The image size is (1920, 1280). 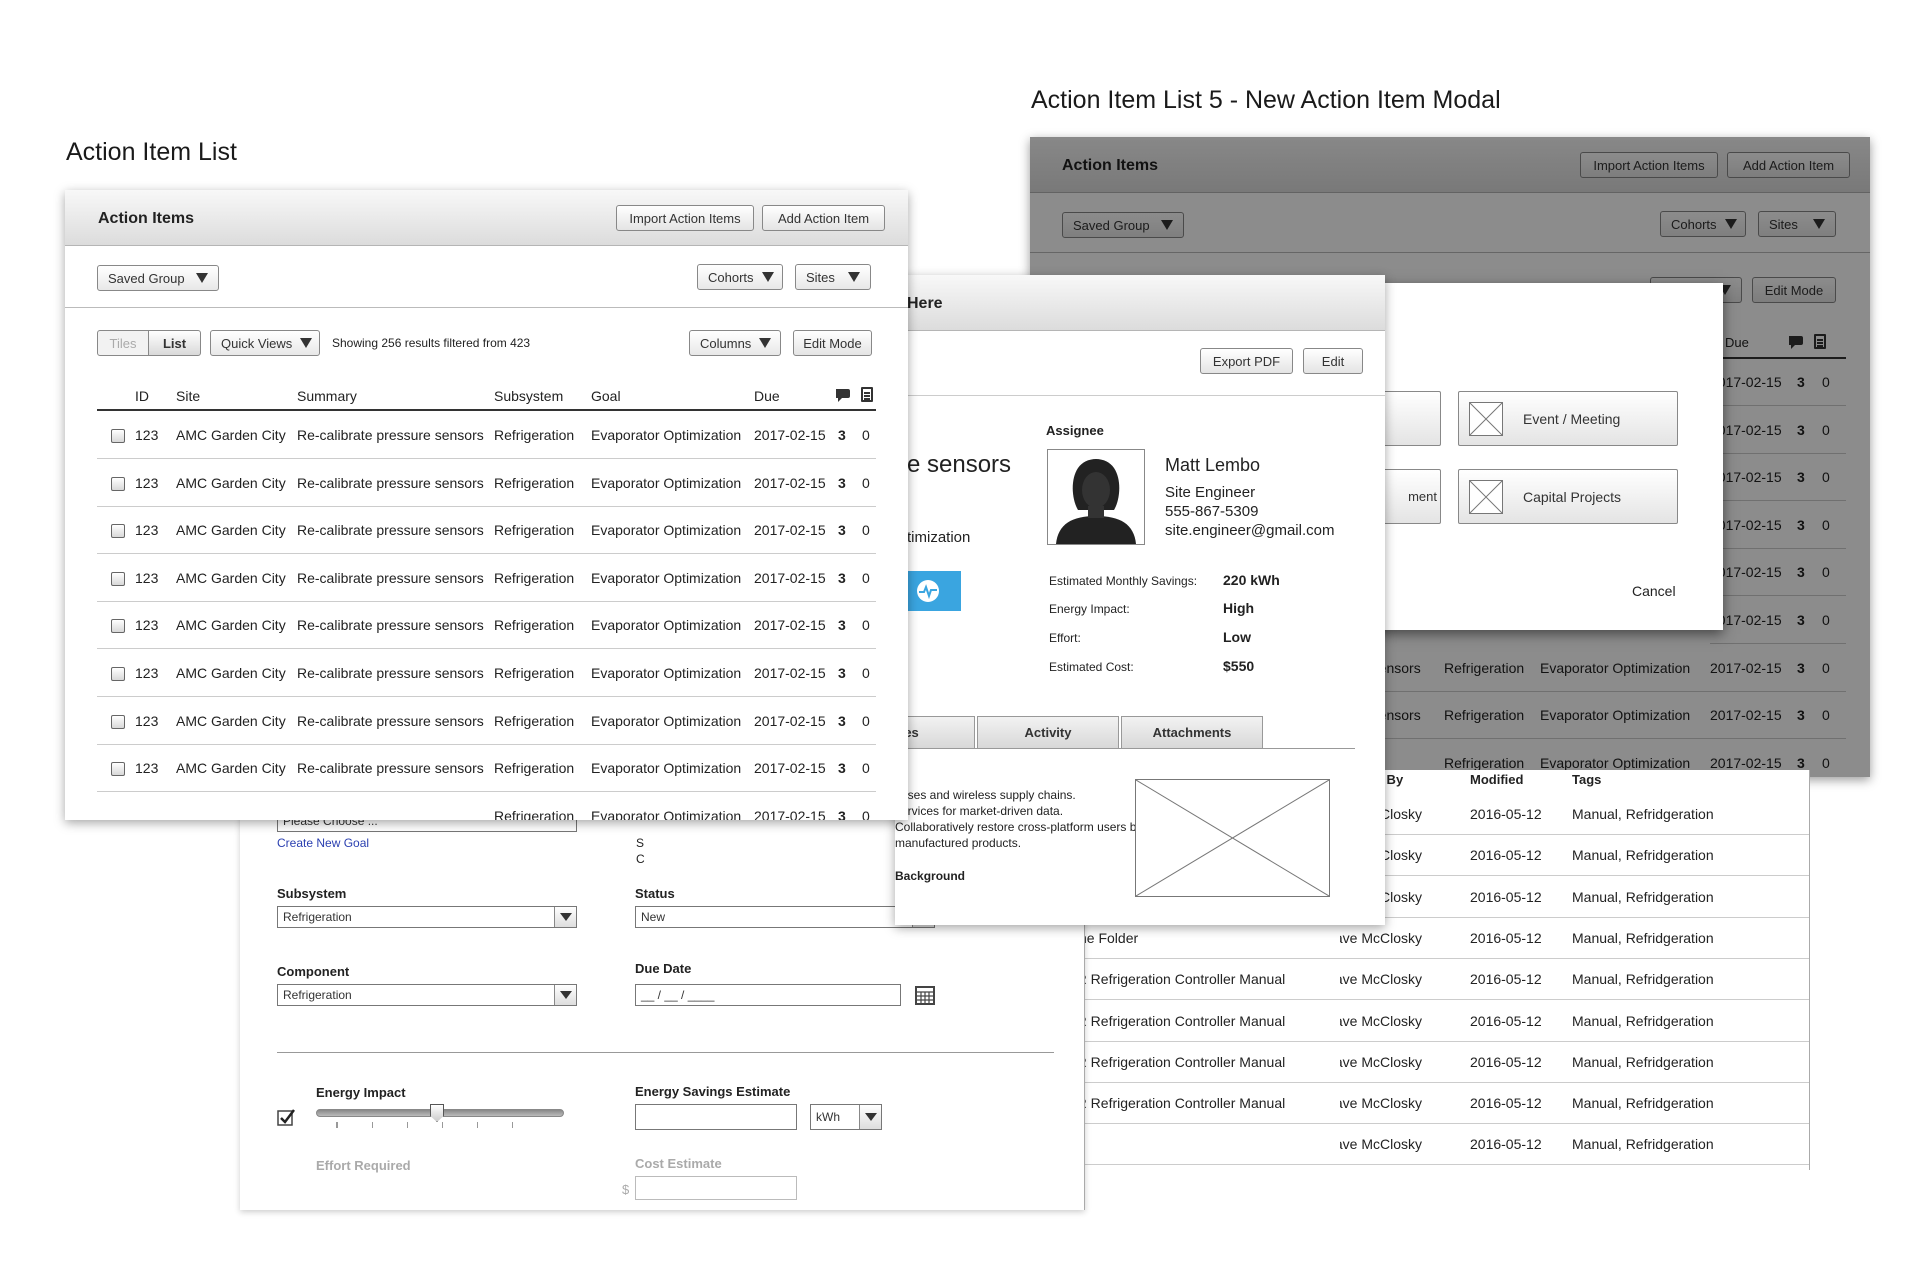 I want to click on edit-mode-button: Edit Mode, so click(x=832, y=343).